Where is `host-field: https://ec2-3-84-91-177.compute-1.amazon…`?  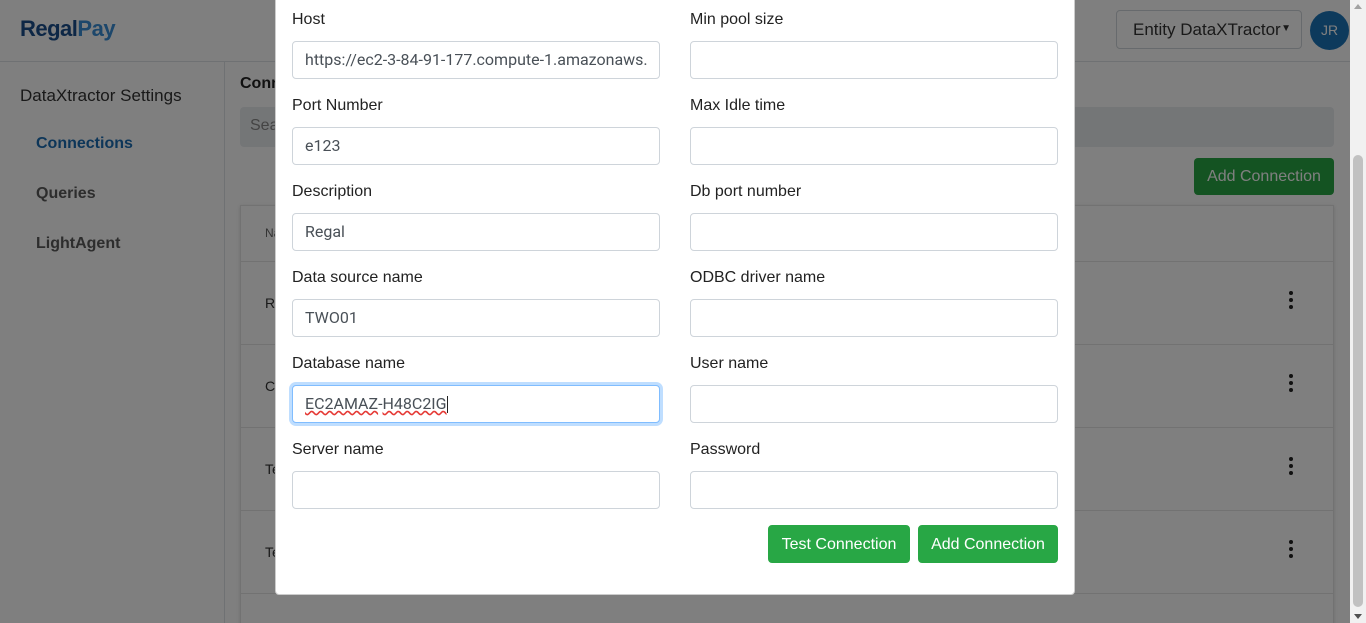
host-field: https://ec2-3-84-91-177.compute-1.amazon… is located at coordinates (476, 60).